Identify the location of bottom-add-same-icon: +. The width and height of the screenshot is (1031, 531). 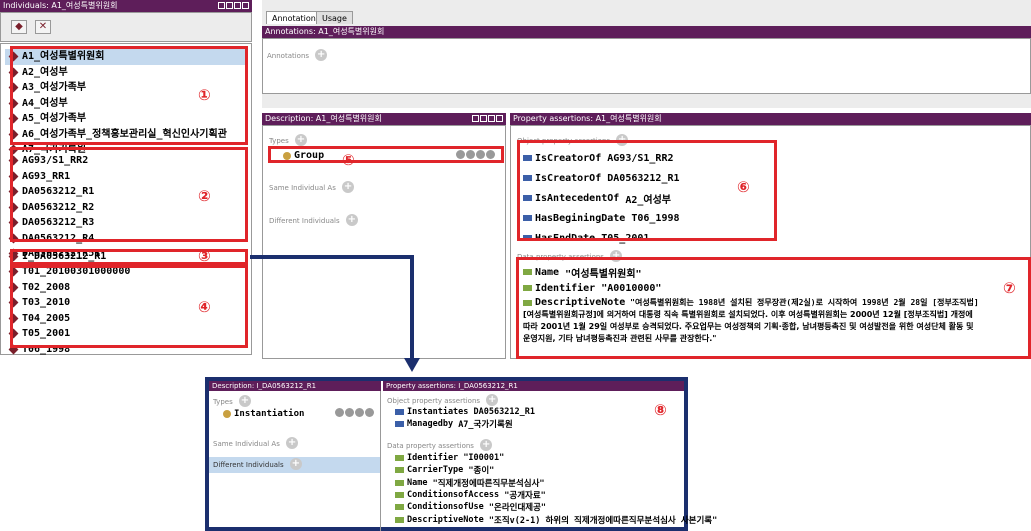
(292, 443).